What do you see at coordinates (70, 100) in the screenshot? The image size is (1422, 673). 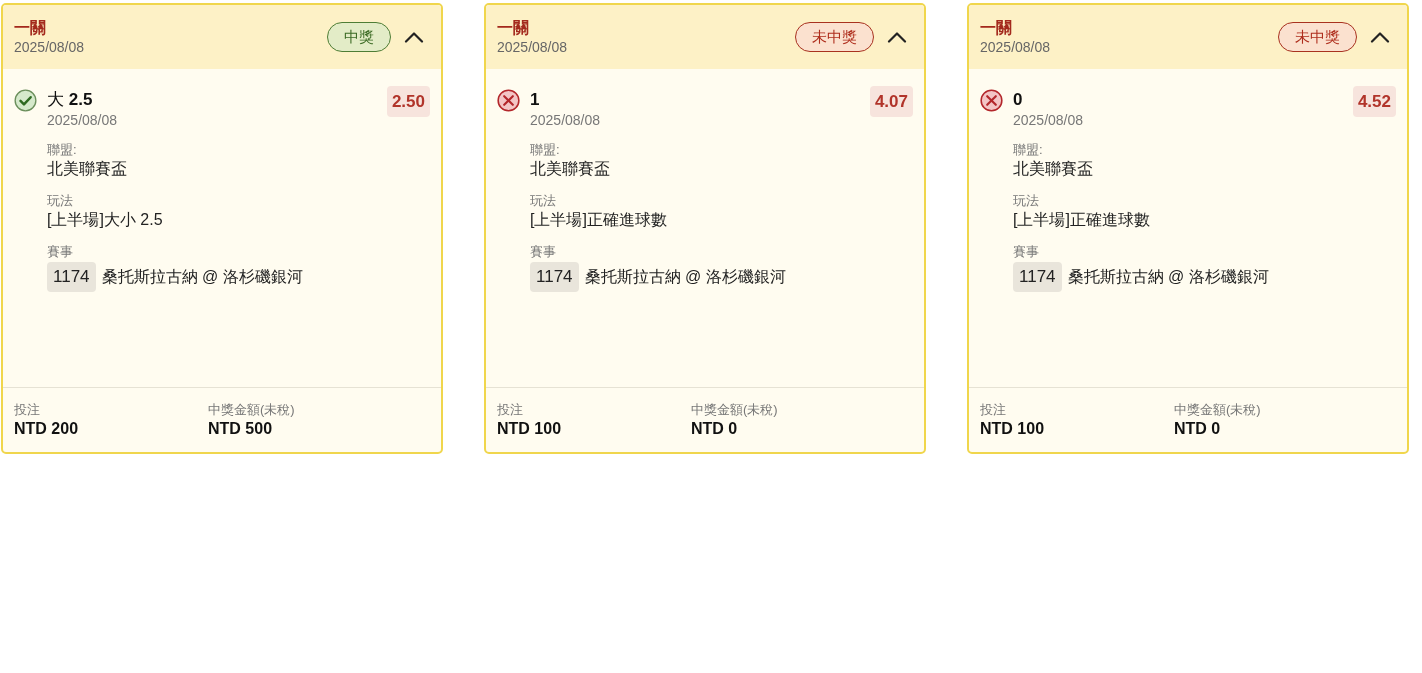 I see `pick-text: 大 2.5` at bounding box center [70, 100].